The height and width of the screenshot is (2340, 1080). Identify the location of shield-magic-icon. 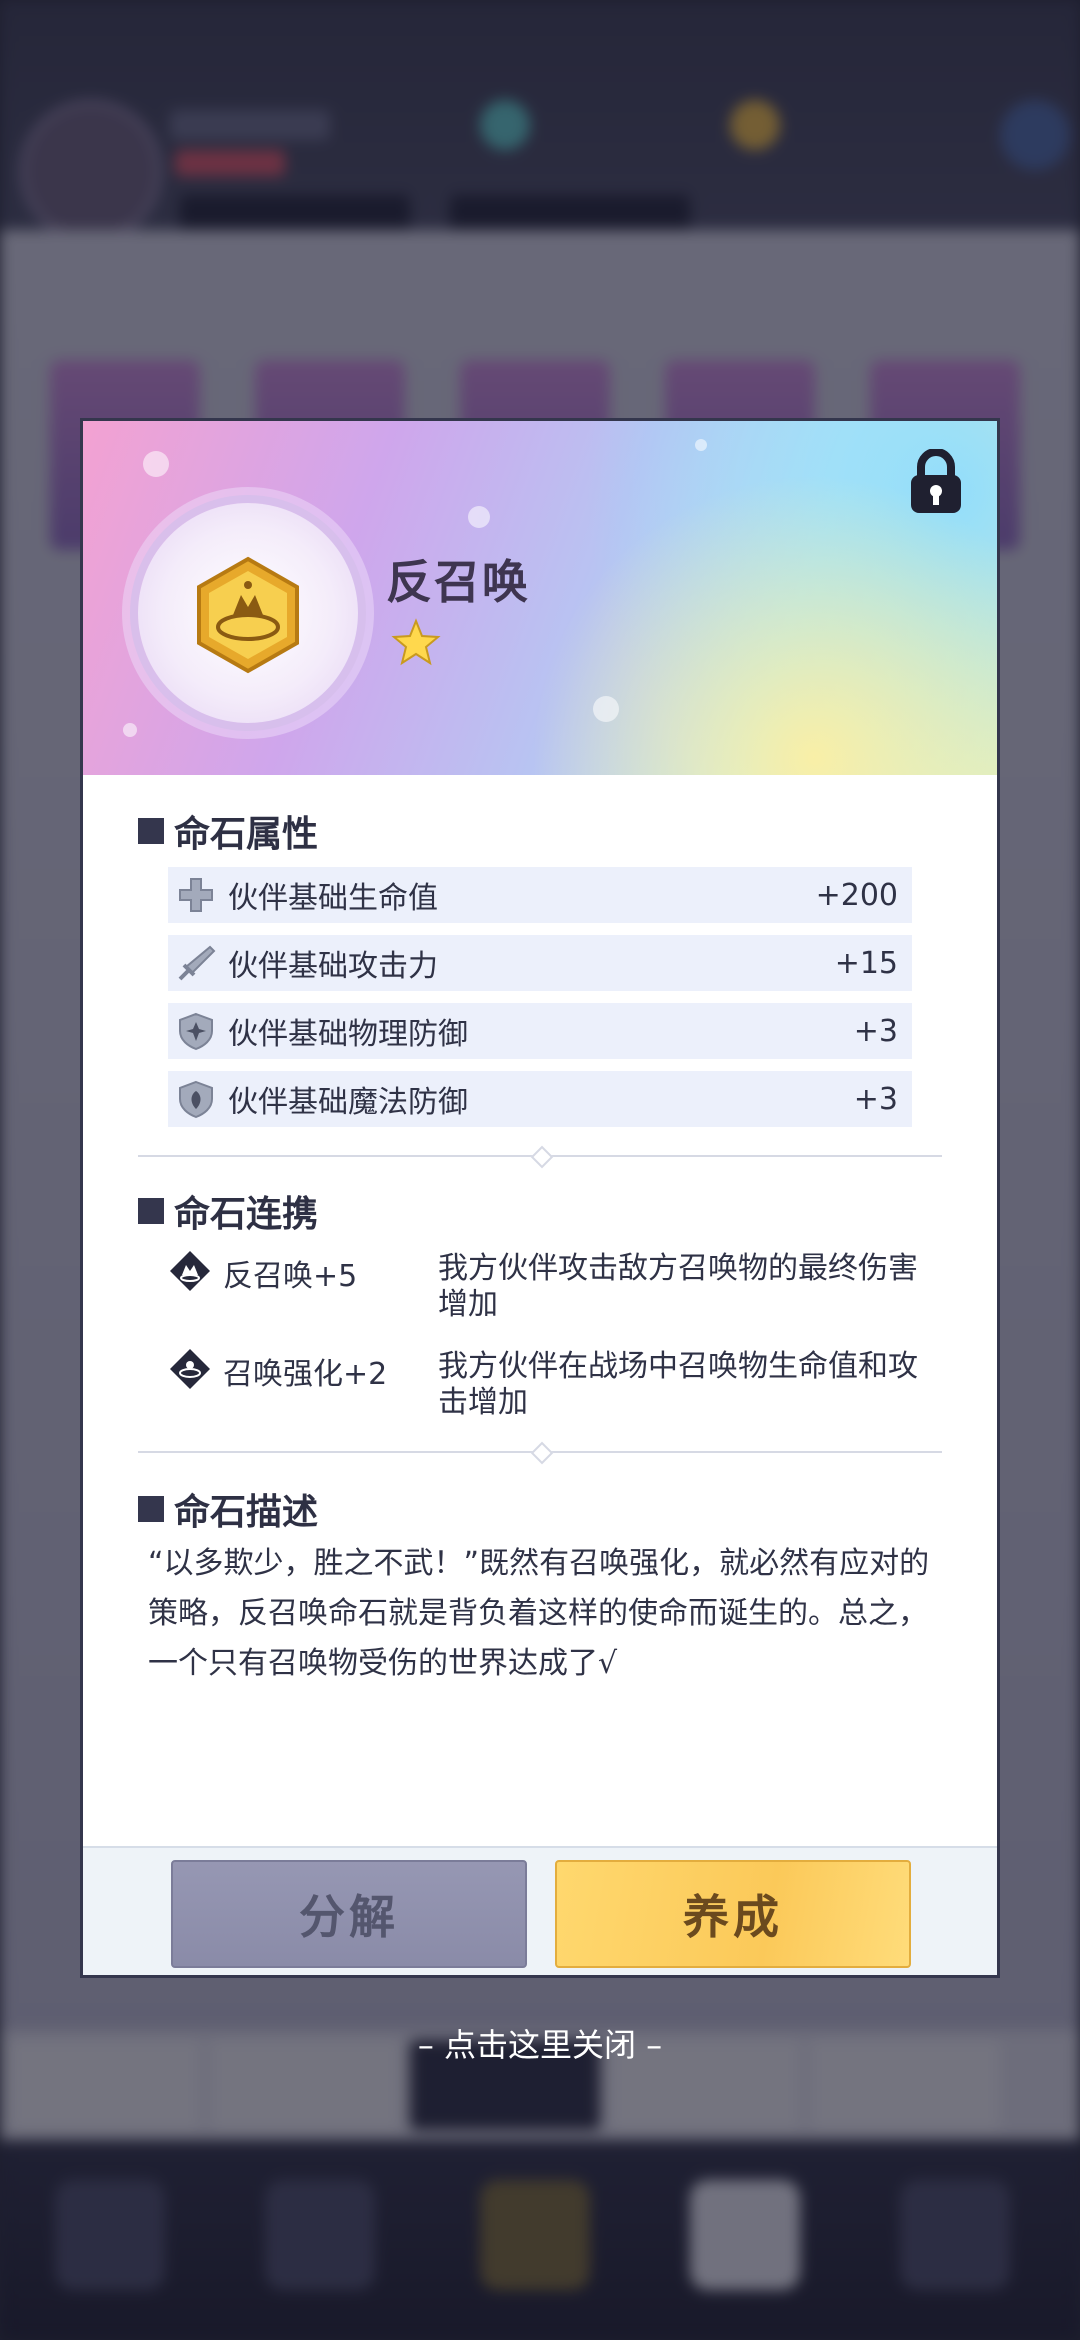
(196, 1099).